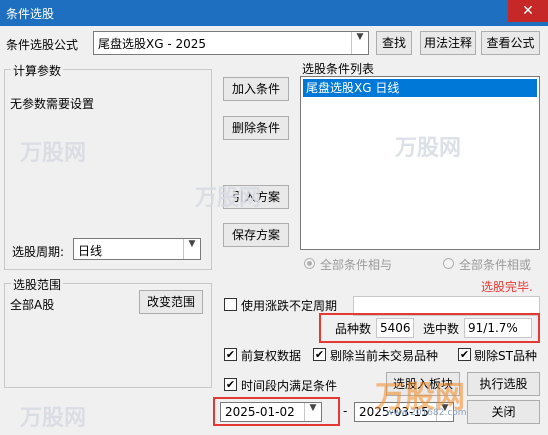  I want to click on params-legend: 计算参数, so click(37, 70).